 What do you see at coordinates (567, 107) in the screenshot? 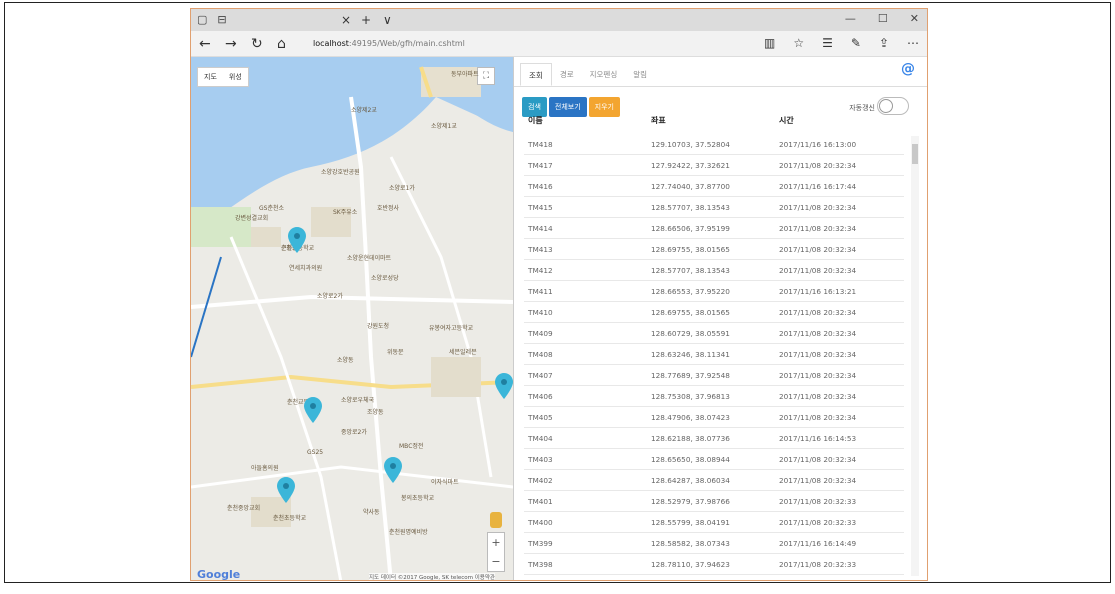
I see `view-all-button: 전체보기` at bounding box center [567, 107].